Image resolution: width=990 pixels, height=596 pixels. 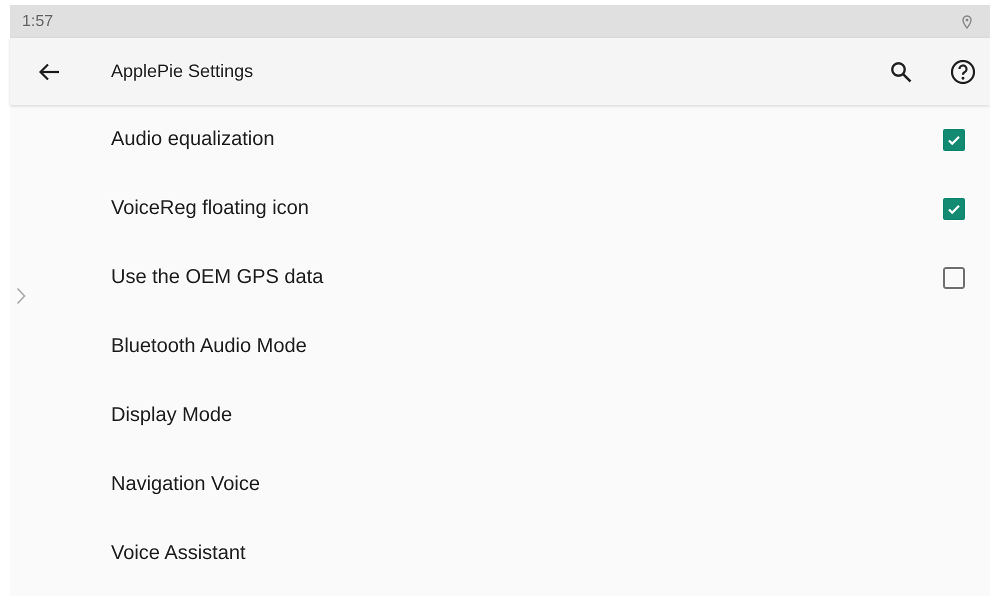 I want to click on chevron-right-icon, so click(x=21, y=296).